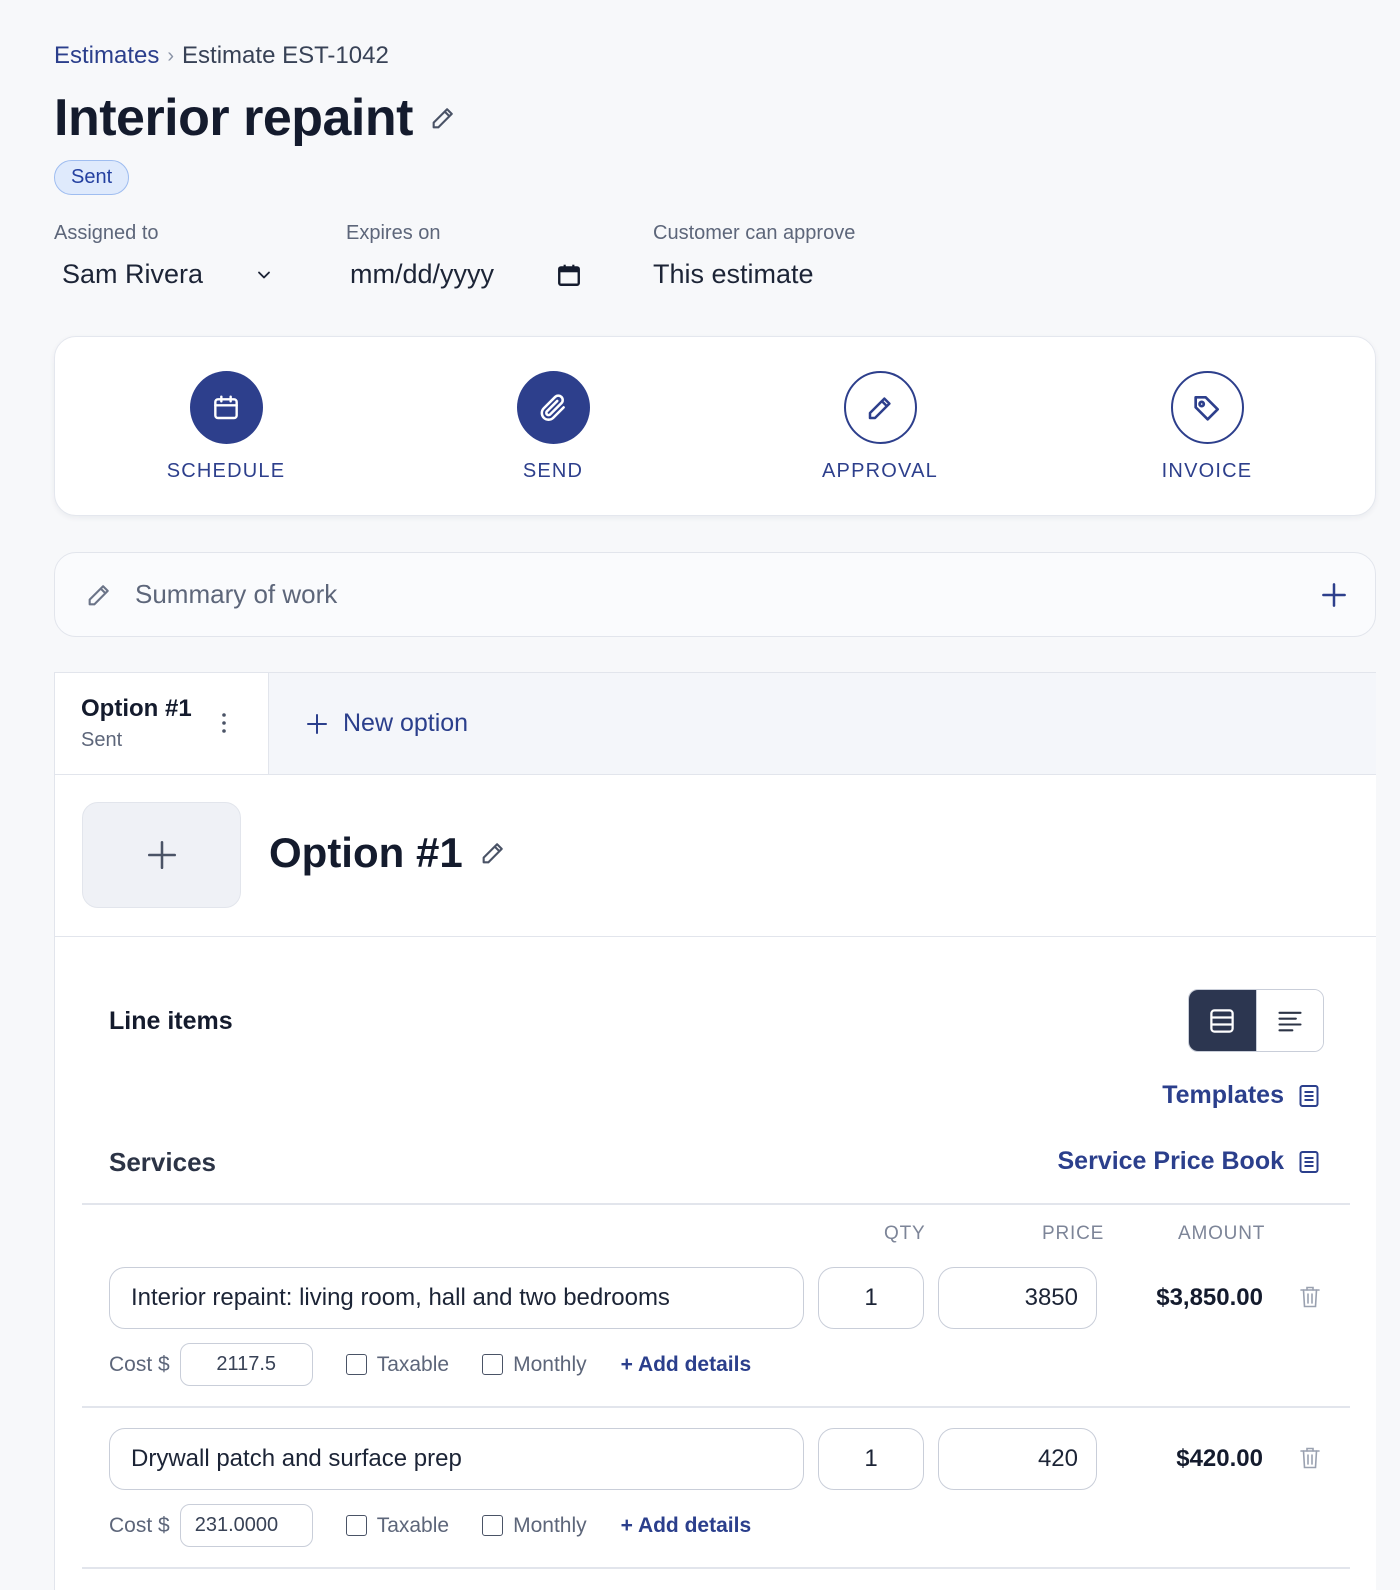  I want to click on item-price-input: 420, so click(1017, 1459).